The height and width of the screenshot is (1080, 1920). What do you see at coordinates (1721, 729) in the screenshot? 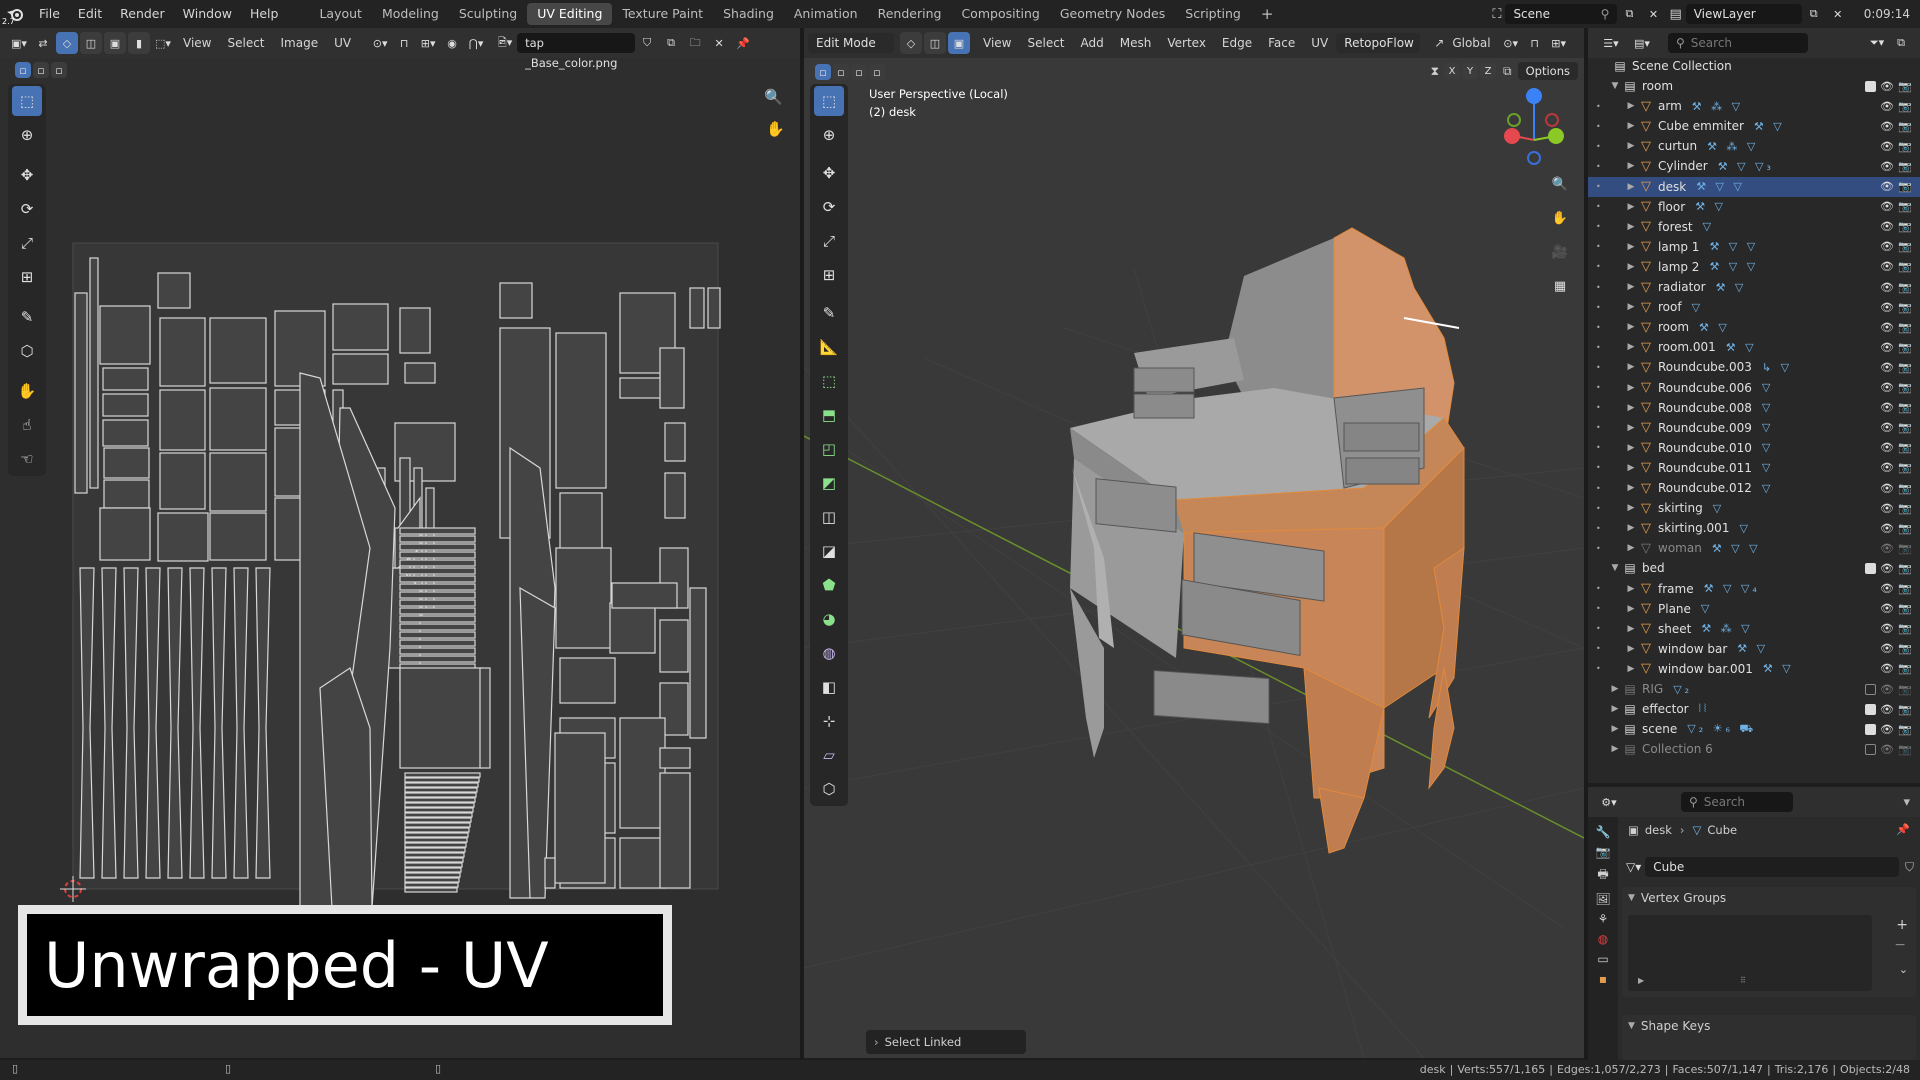
I see `modifier-icons: ▽₂ ☀₆ ⛟` at bounding box center [1721, 729].